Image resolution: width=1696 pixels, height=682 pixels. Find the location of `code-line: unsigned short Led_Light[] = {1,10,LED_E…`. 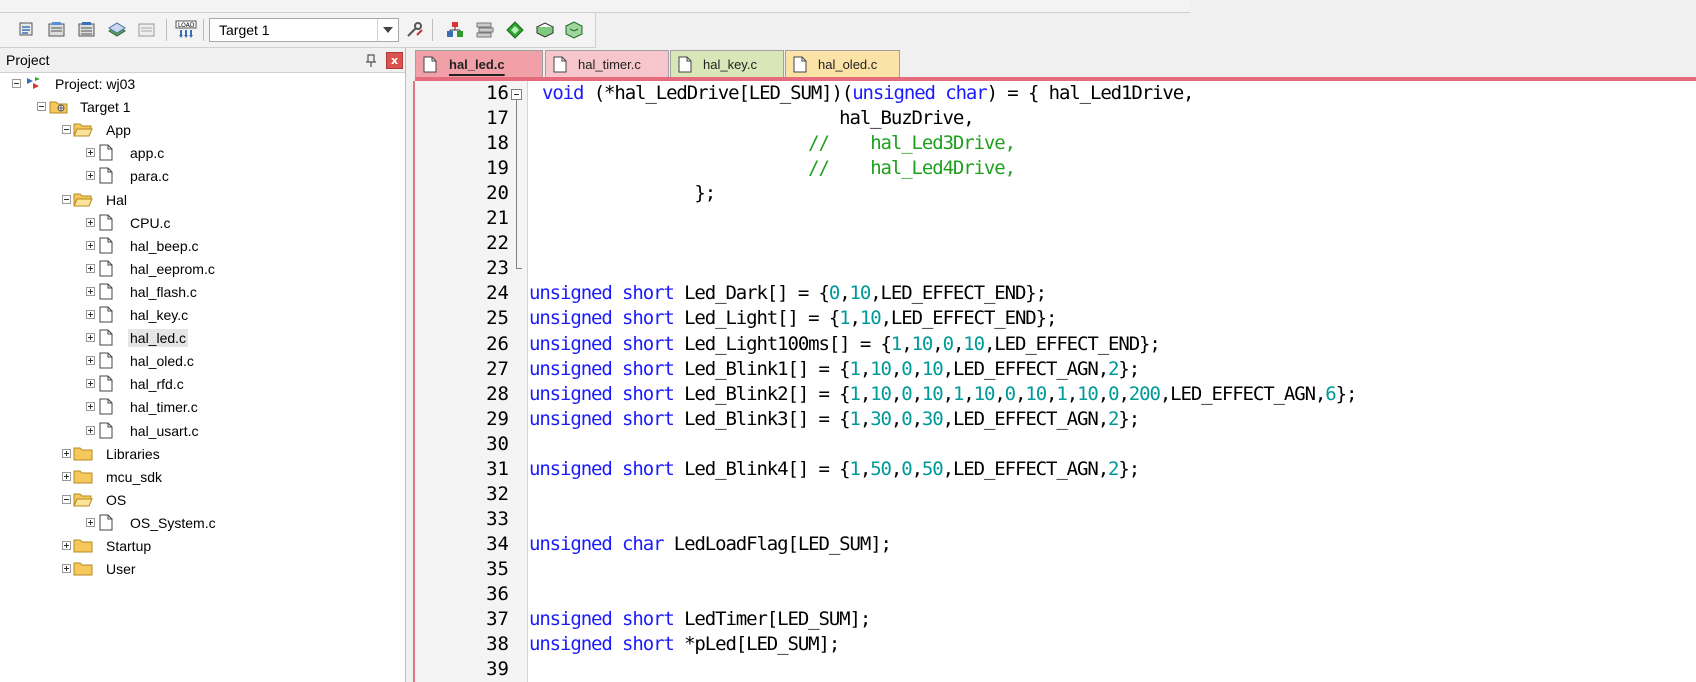

code-line: unsigned short Led_Light[] = {1,10,LED_E… is located at coordinates (793, 318).